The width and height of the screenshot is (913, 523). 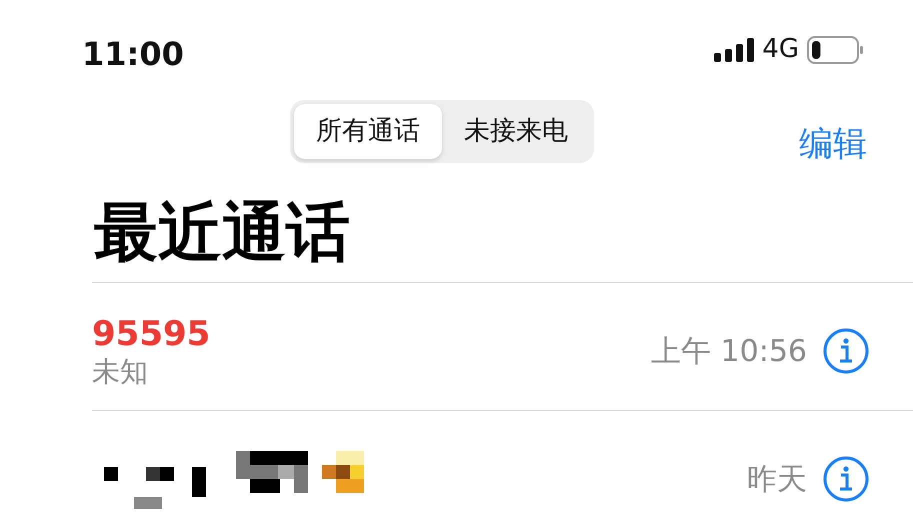 I want to click on call-time: 上午 10:56, so click(x=729, y=351).